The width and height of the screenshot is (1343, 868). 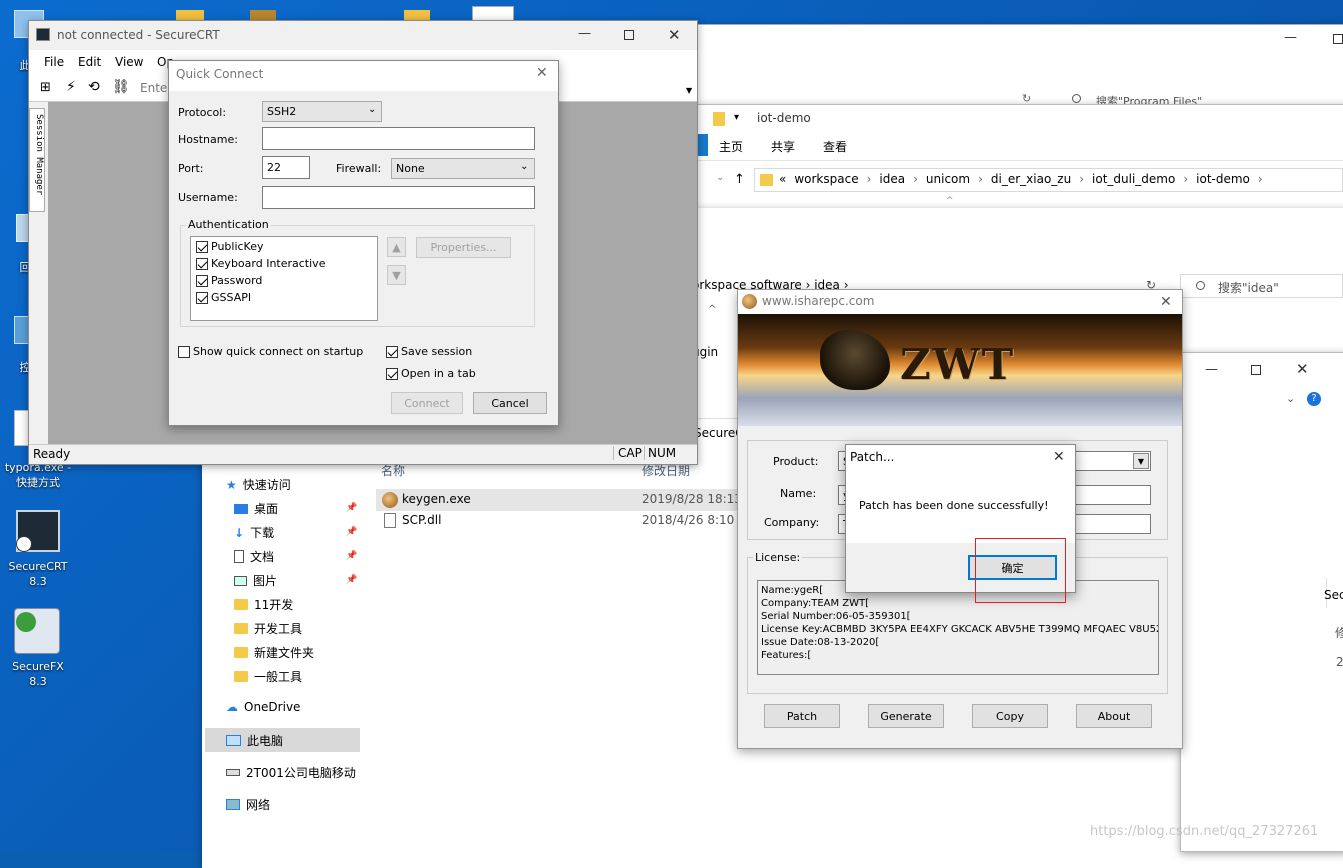 What do you see at coordinates (43, 34) in the screenshot?
I see `securecrt-app-icon` at bounding box center [43, 34].